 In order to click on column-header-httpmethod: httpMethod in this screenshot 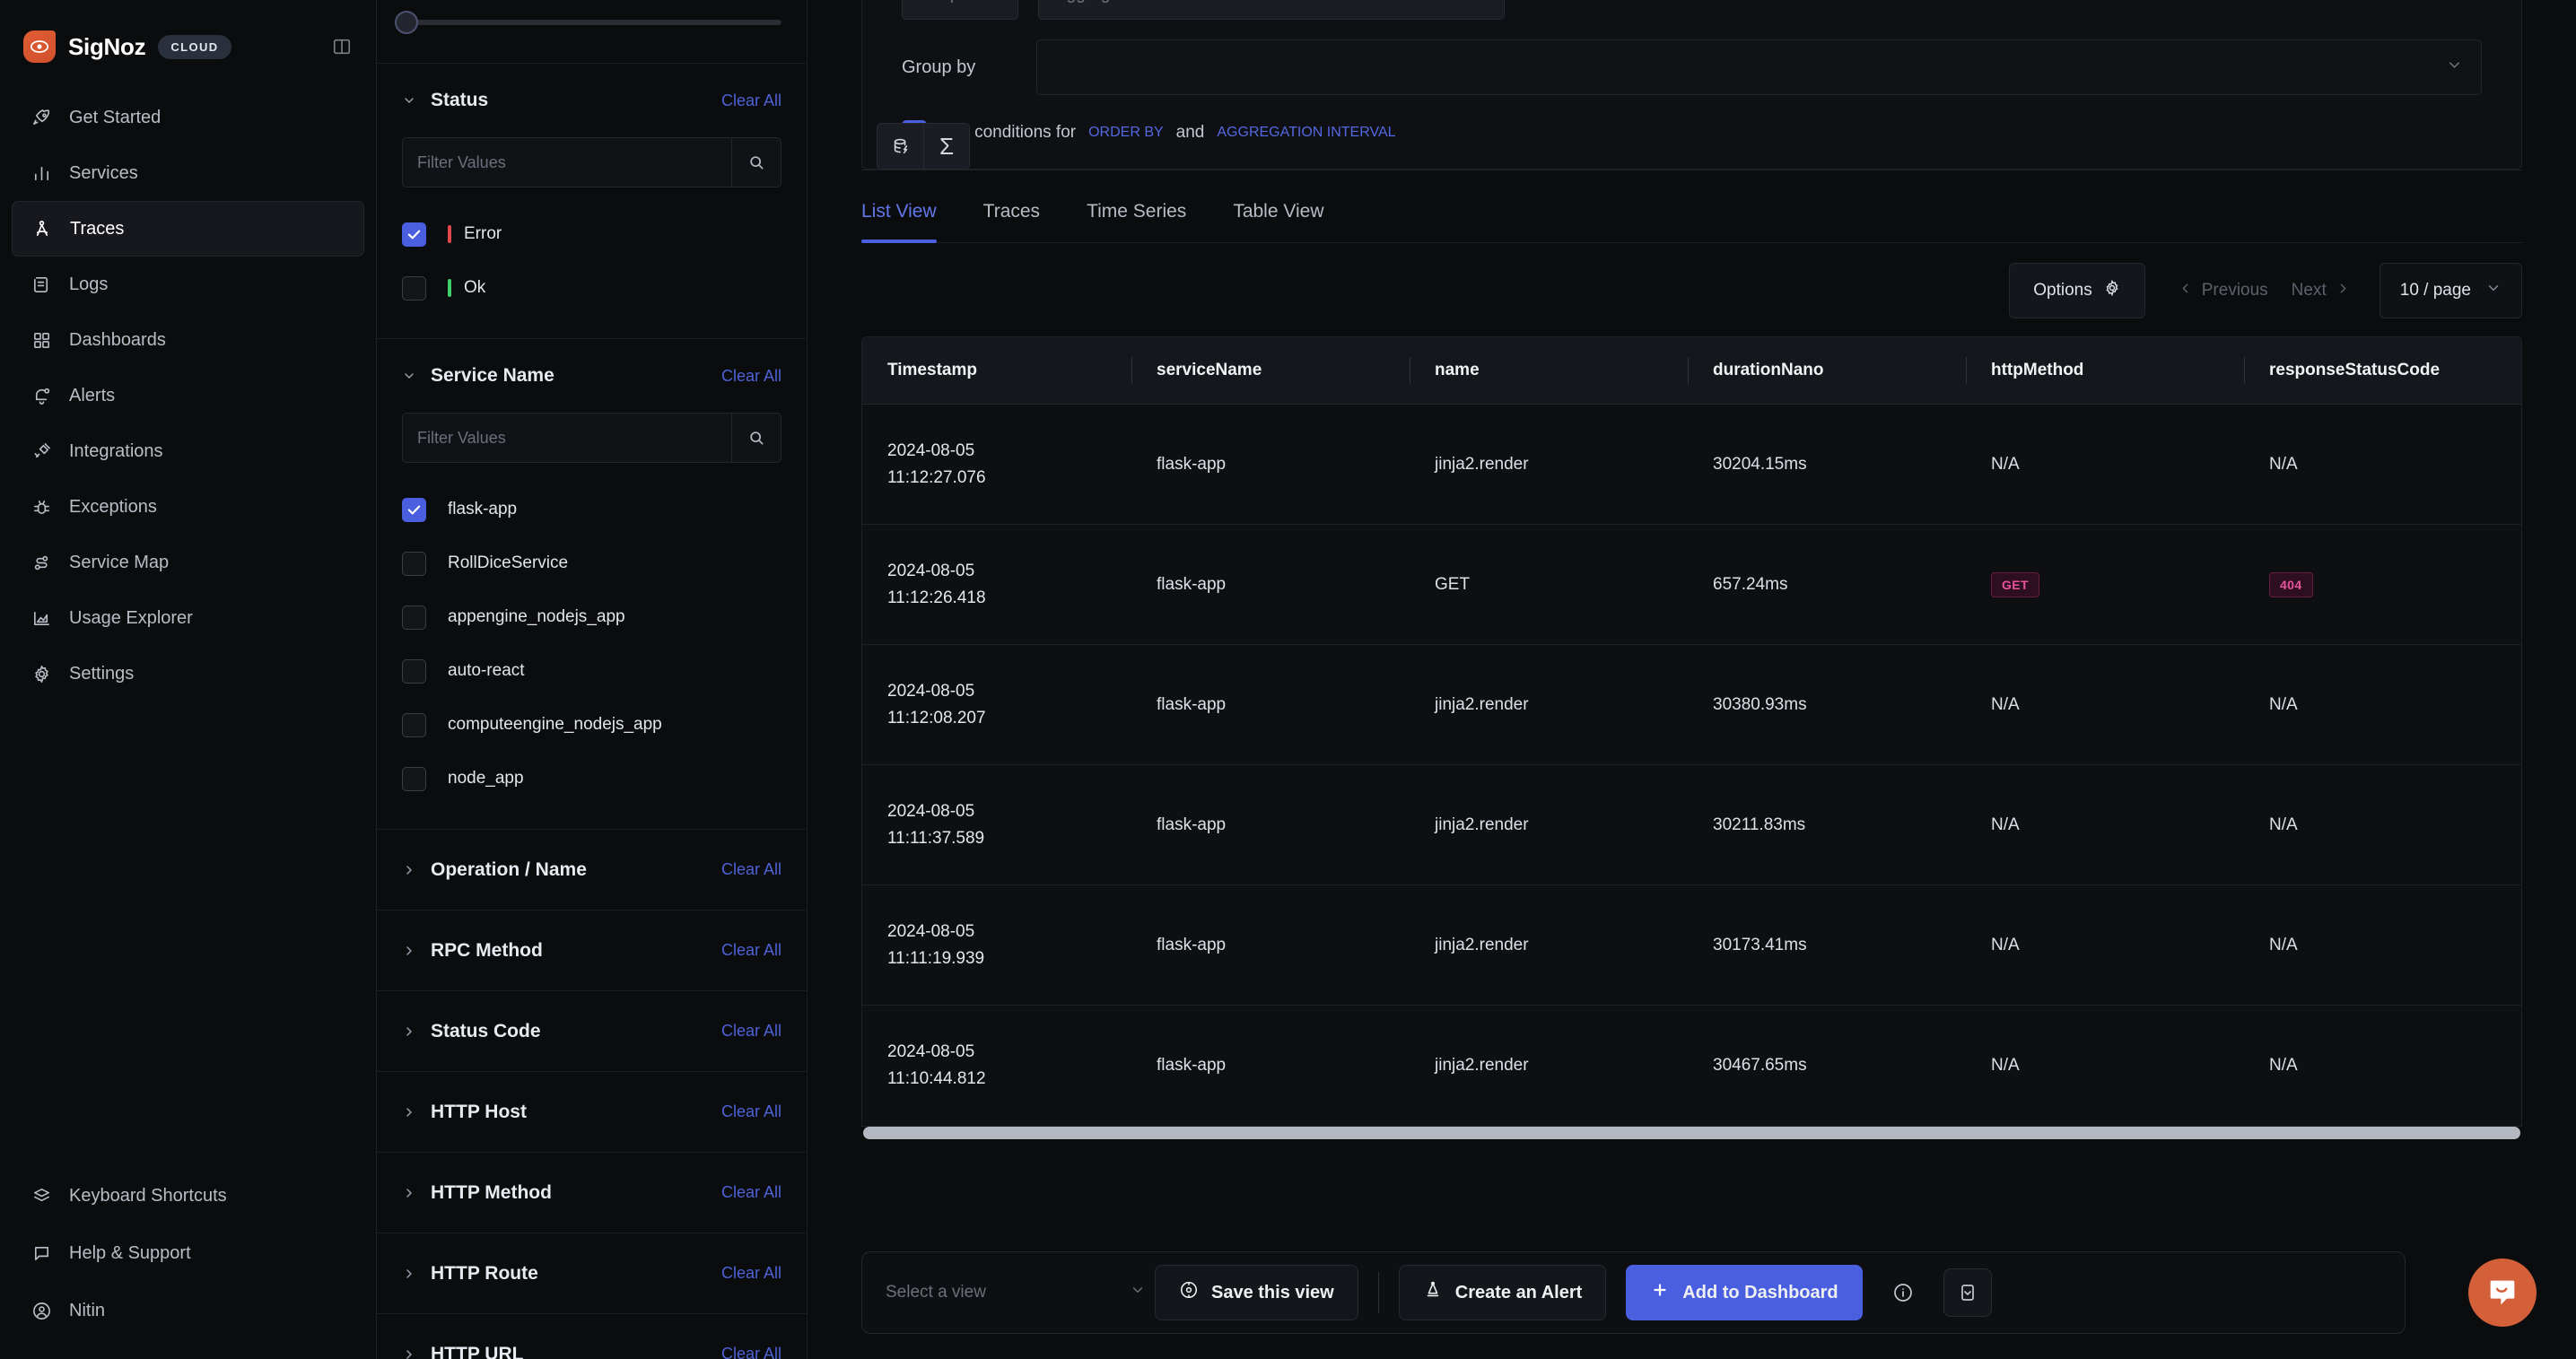, I will do `click(2105, 371)`.